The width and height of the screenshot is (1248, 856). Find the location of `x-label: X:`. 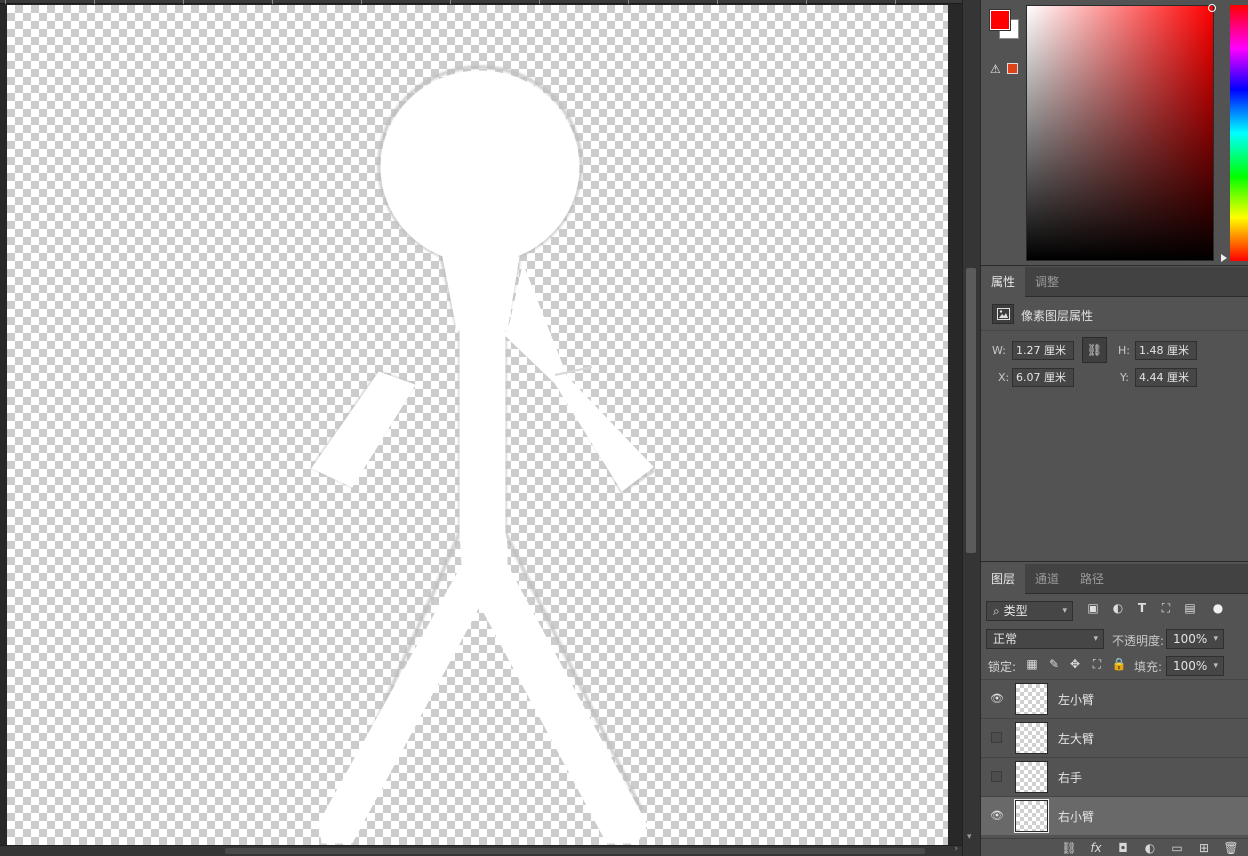

x-label: X: is located at coordinates (1004, 377).